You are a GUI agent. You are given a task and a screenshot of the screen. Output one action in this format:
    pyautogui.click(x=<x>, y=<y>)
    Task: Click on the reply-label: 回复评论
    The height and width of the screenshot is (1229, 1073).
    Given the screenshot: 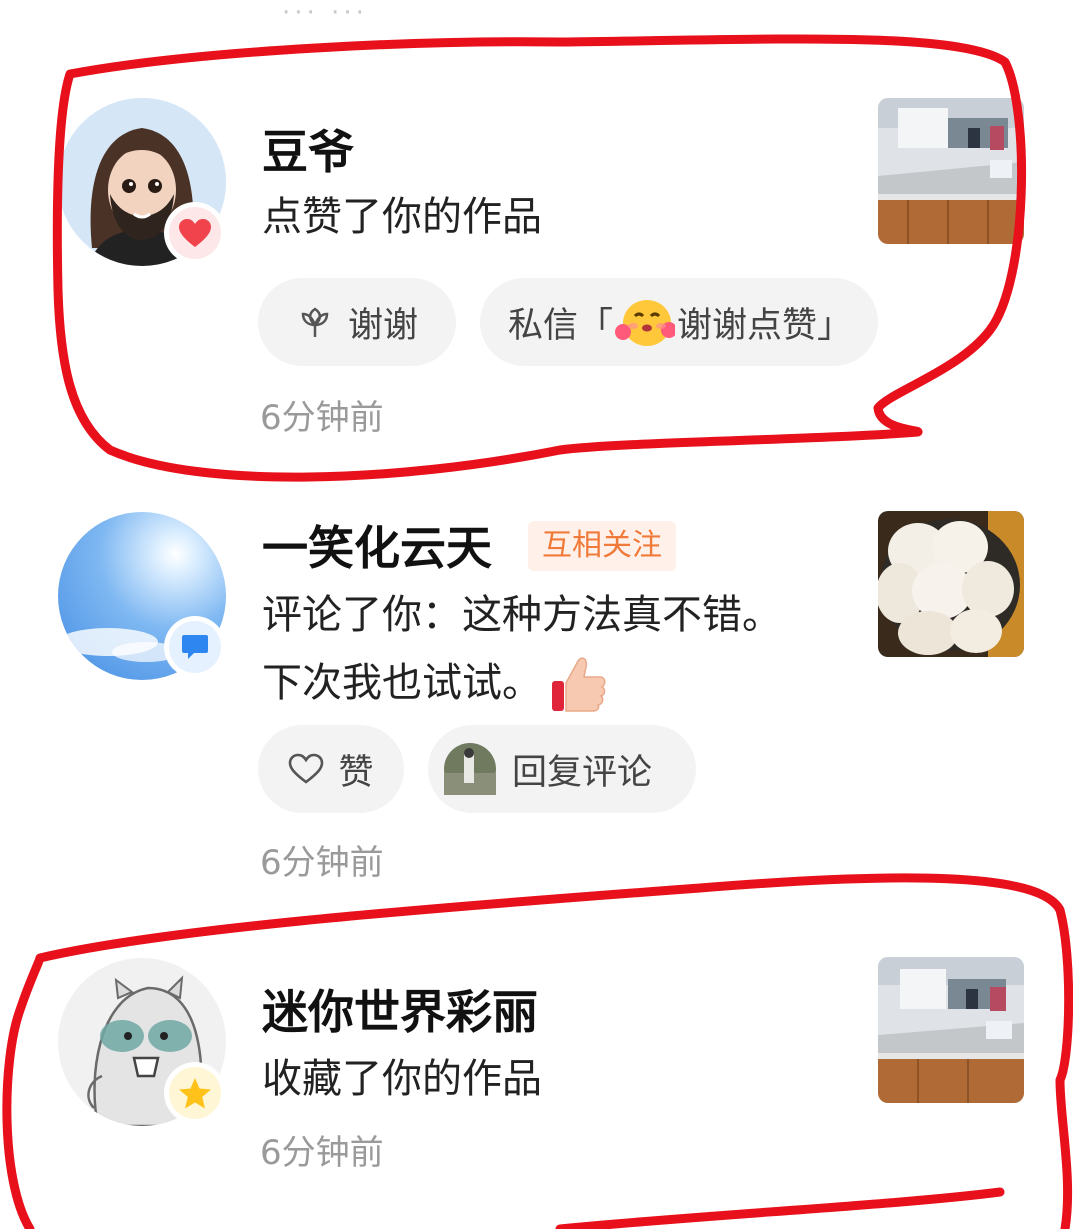 What is the action you would take?
    pyautogui.click(x=582, y=772)
    